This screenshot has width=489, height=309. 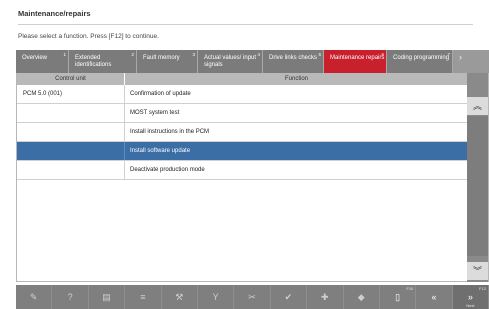 I want to click on toolbar-button-plus: ✚, so click(x=325, y=297).